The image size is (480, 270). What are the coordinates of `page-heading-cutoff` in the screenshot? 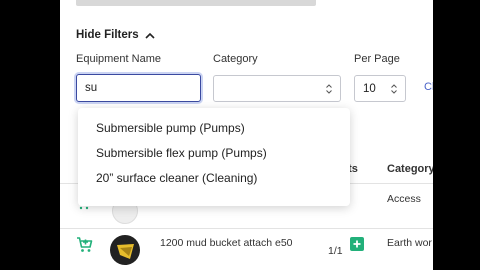 It's located at (196, 3).